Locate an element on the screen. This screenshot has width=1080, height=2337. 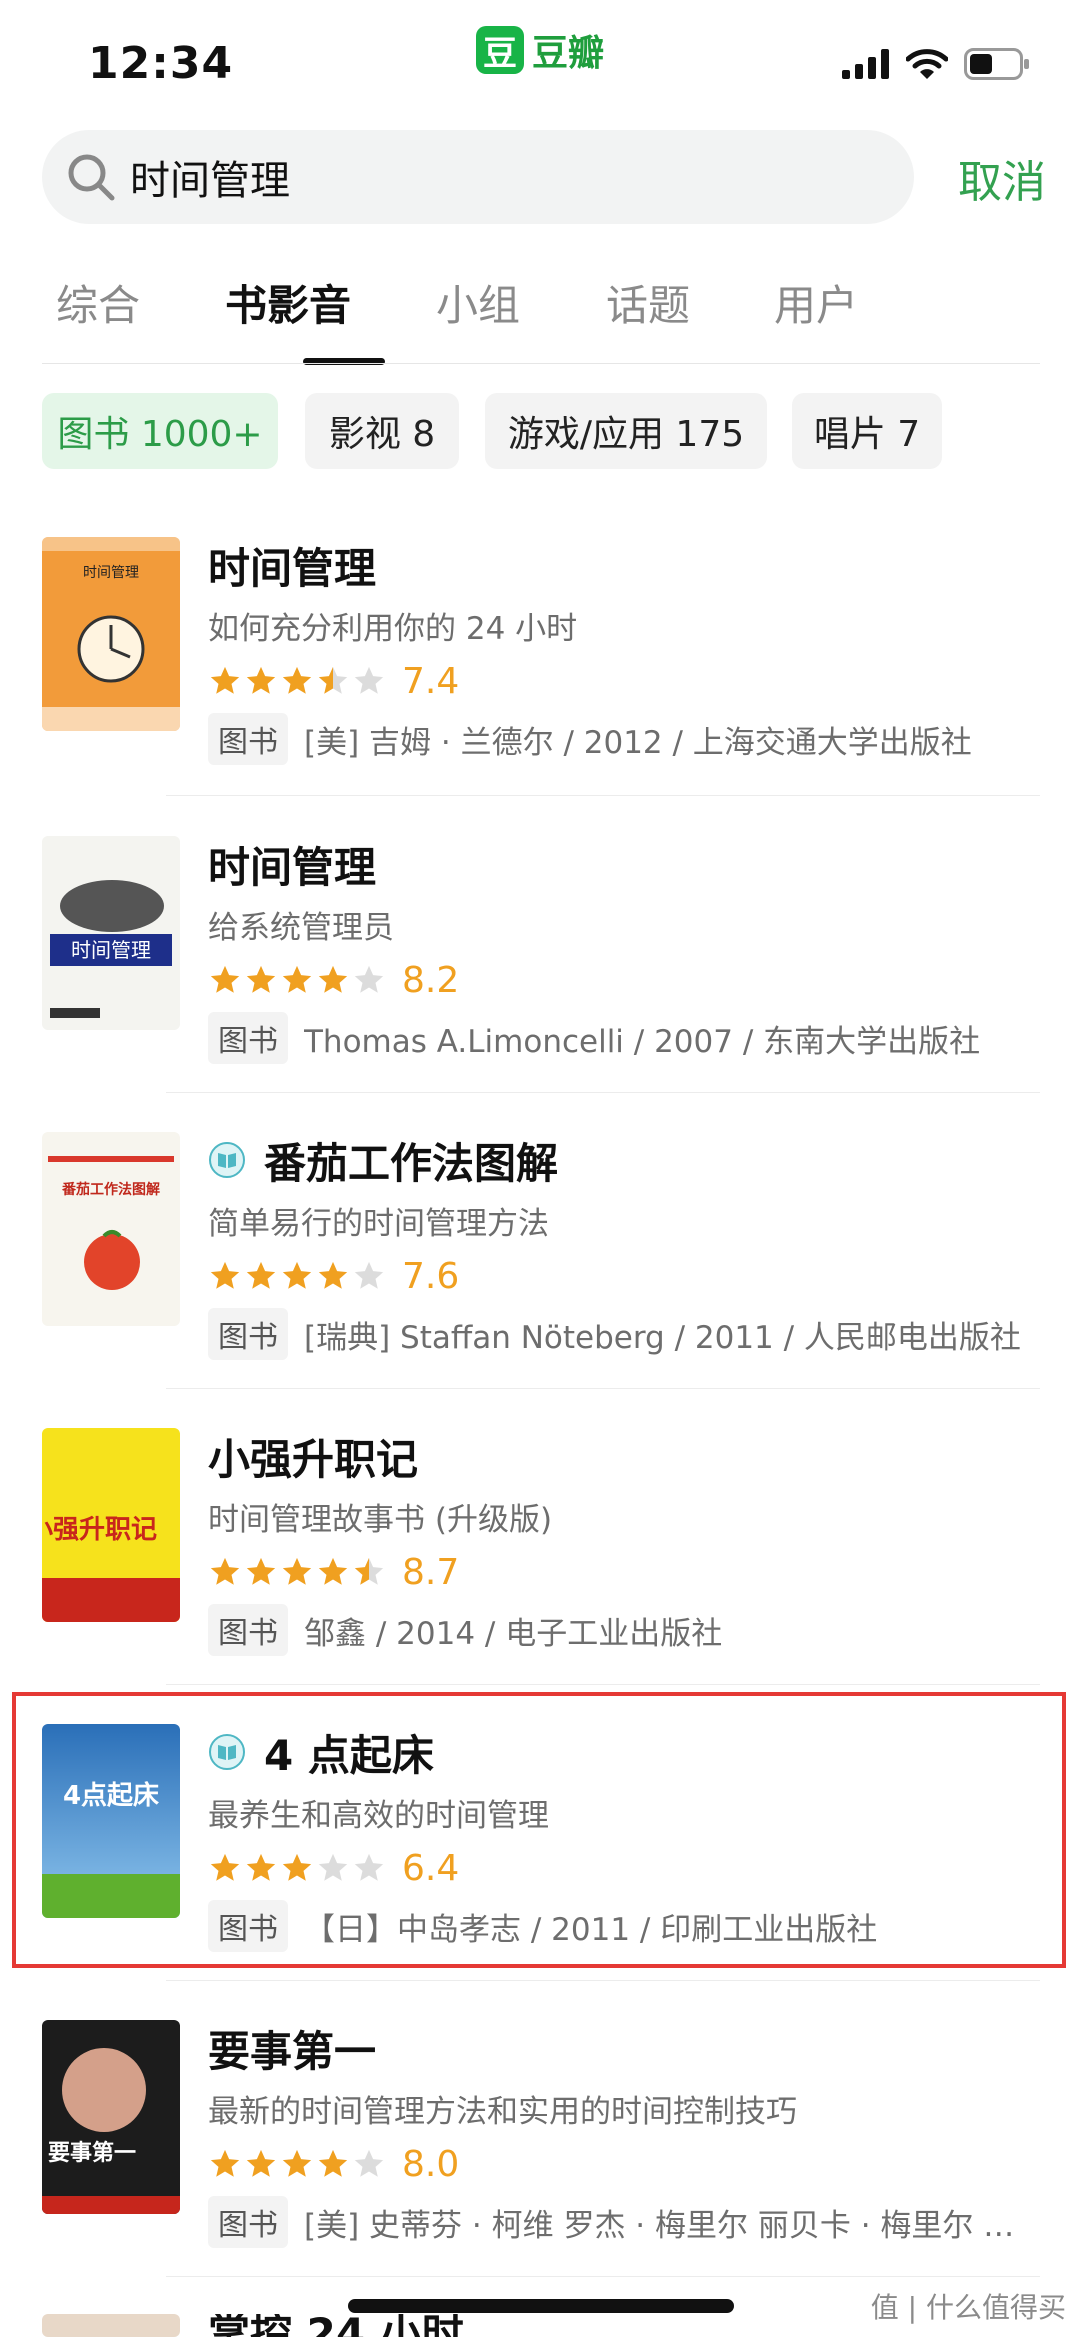
brand: 豆 豆瓣 is located at coordinates (540, 50).